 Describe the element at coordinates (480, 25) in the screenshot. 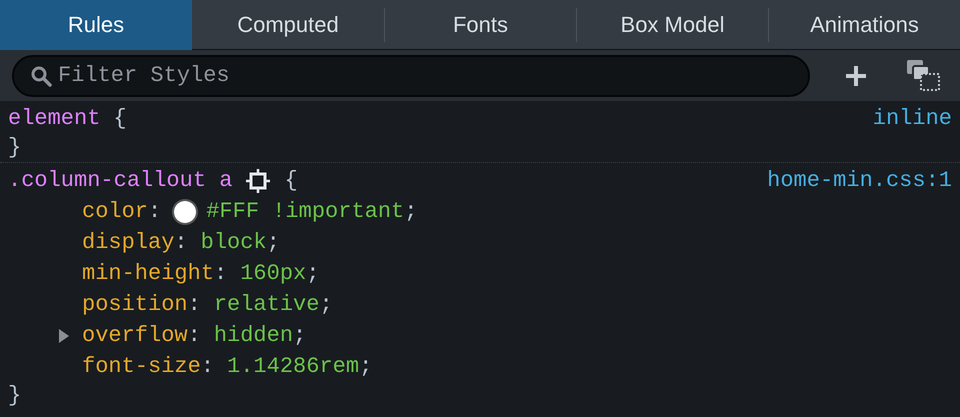

I see `tab: Fonts` at that location.